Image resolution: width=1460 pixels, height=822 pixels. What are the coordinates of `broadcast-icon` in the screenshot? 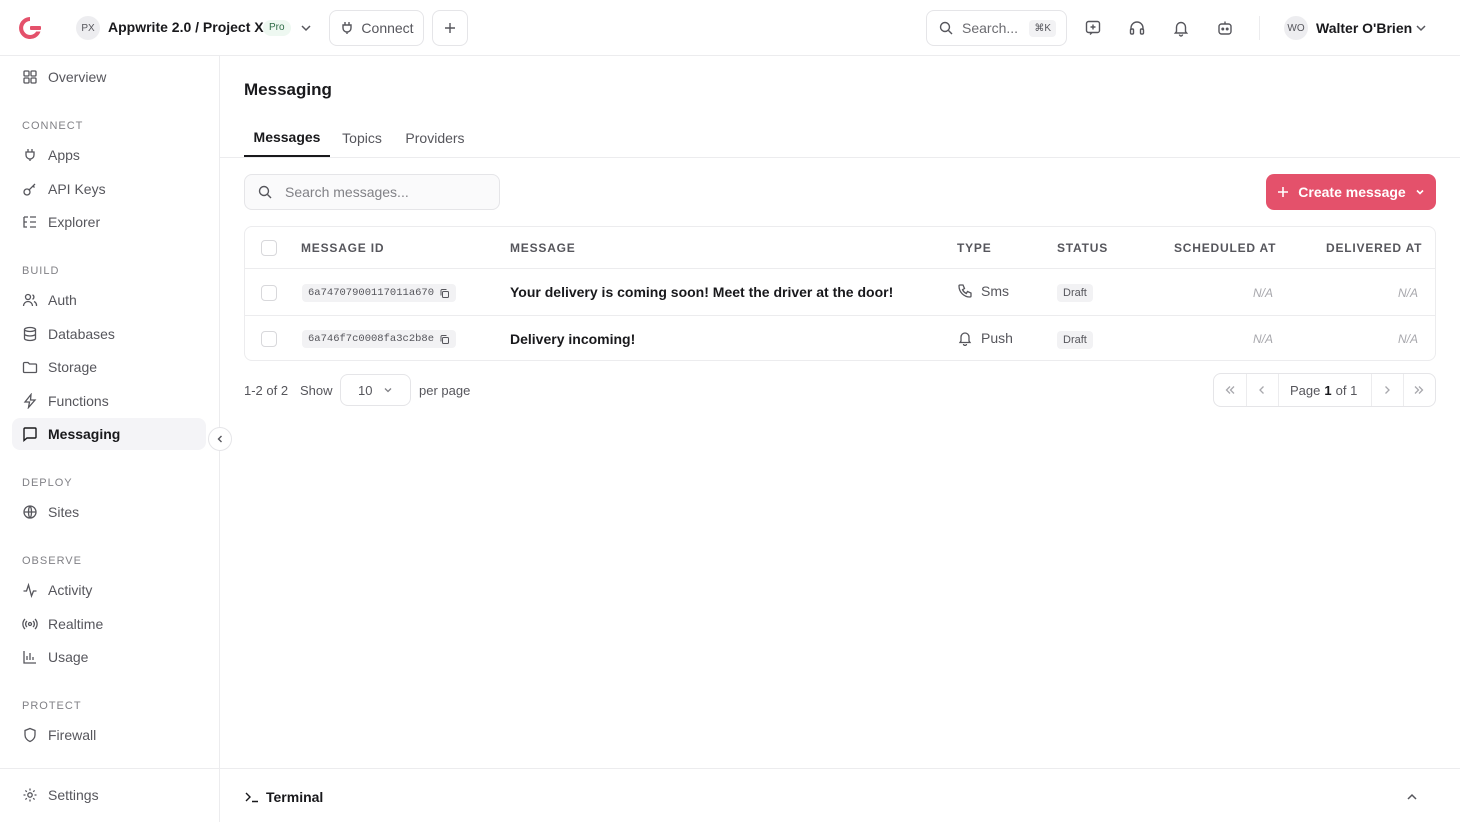 It's located at (30, 624).